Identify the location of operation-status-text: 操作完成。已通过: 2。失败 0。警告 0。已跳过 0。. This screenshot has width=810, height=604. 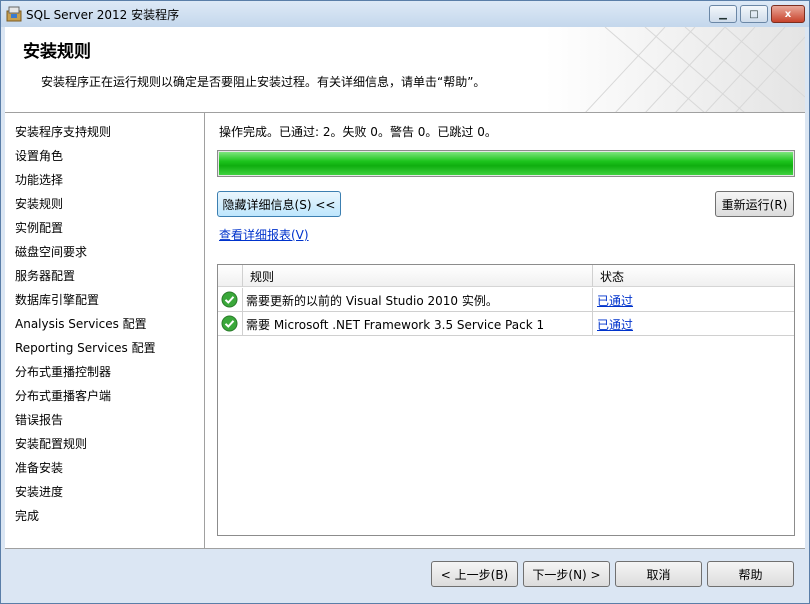
(358, 132).